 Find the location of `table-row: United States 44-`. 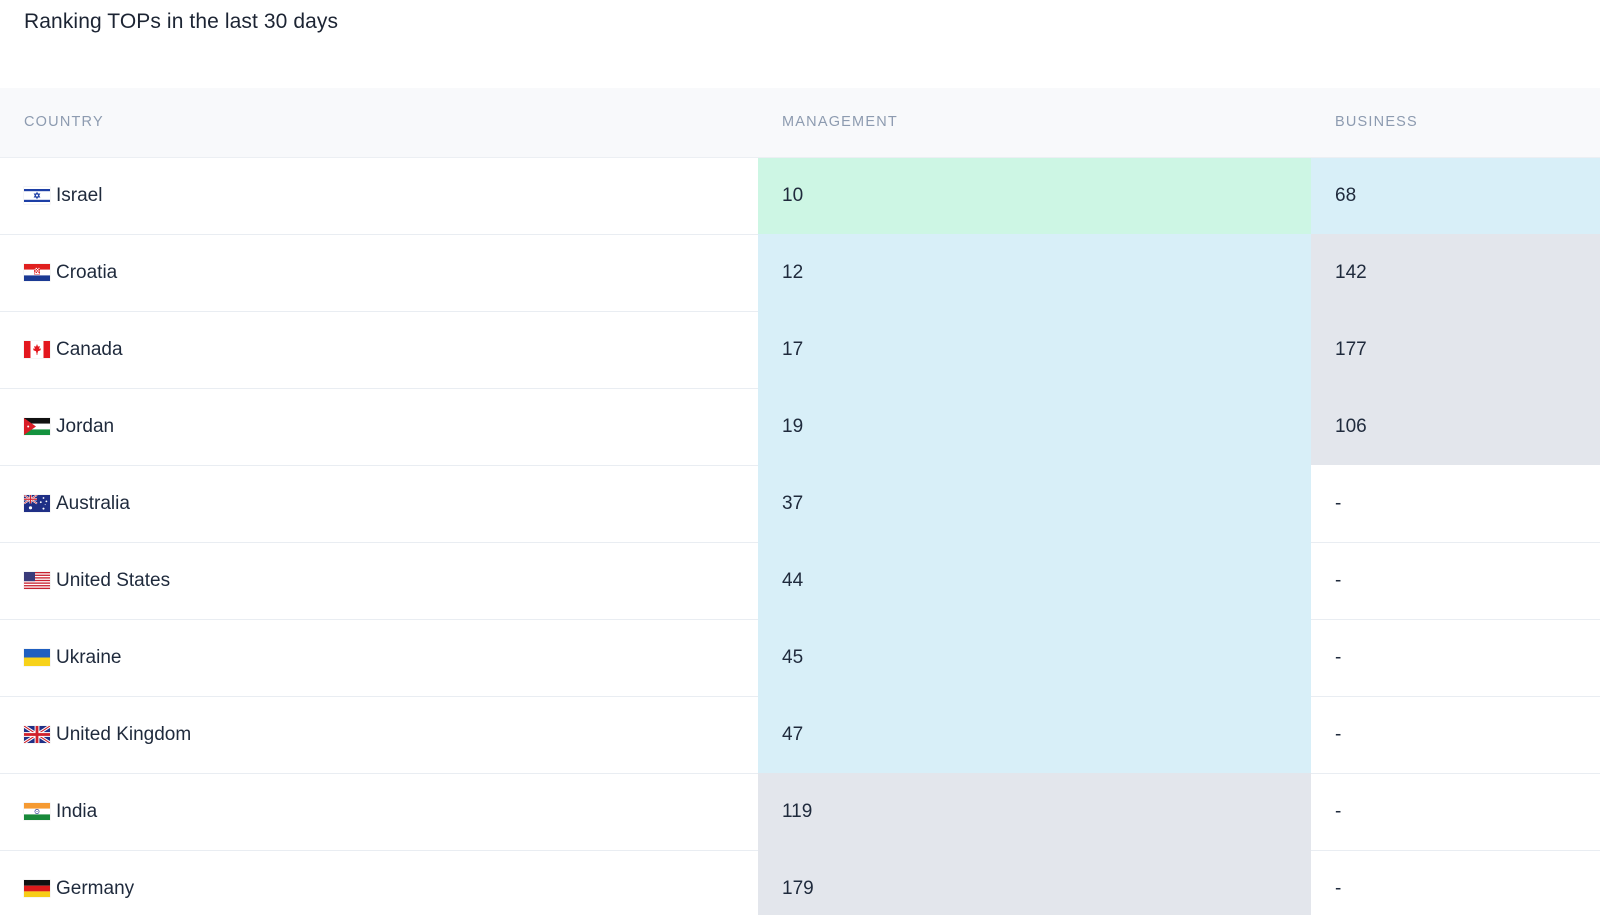

table-row: United States 44- is located at coordinates (800, 581).